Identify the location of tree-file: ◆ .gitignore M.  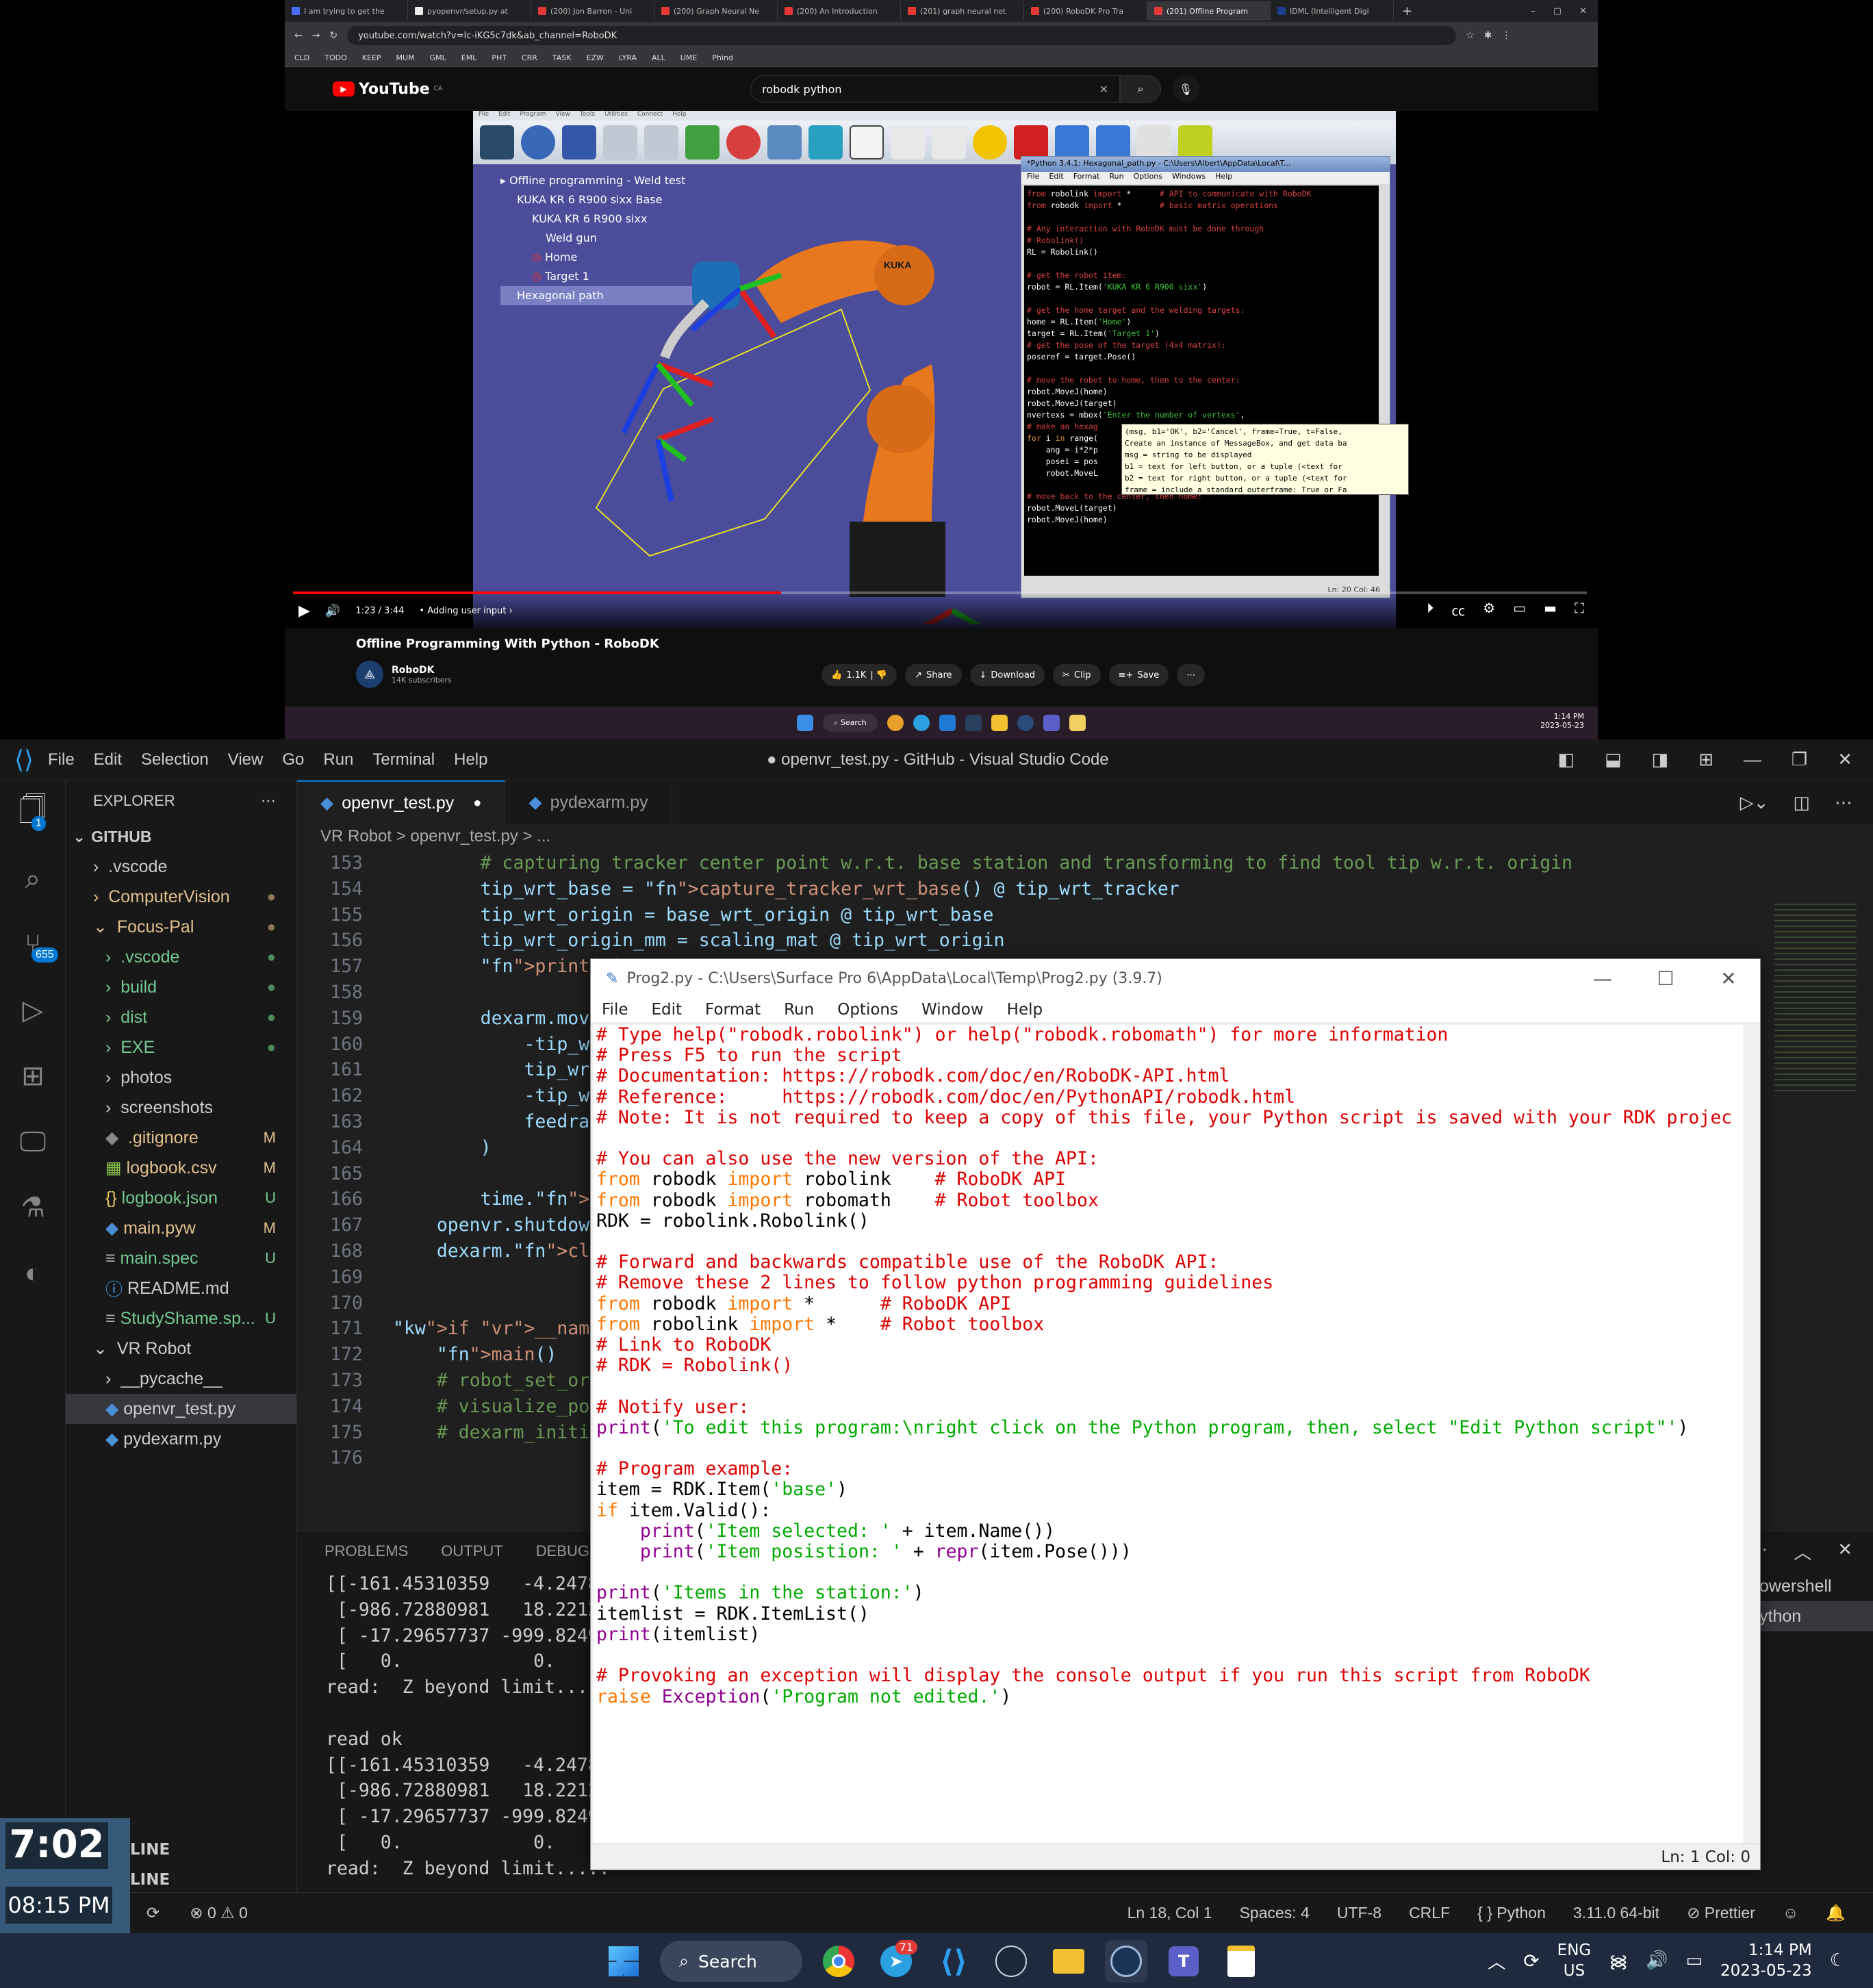
(181, 1138).